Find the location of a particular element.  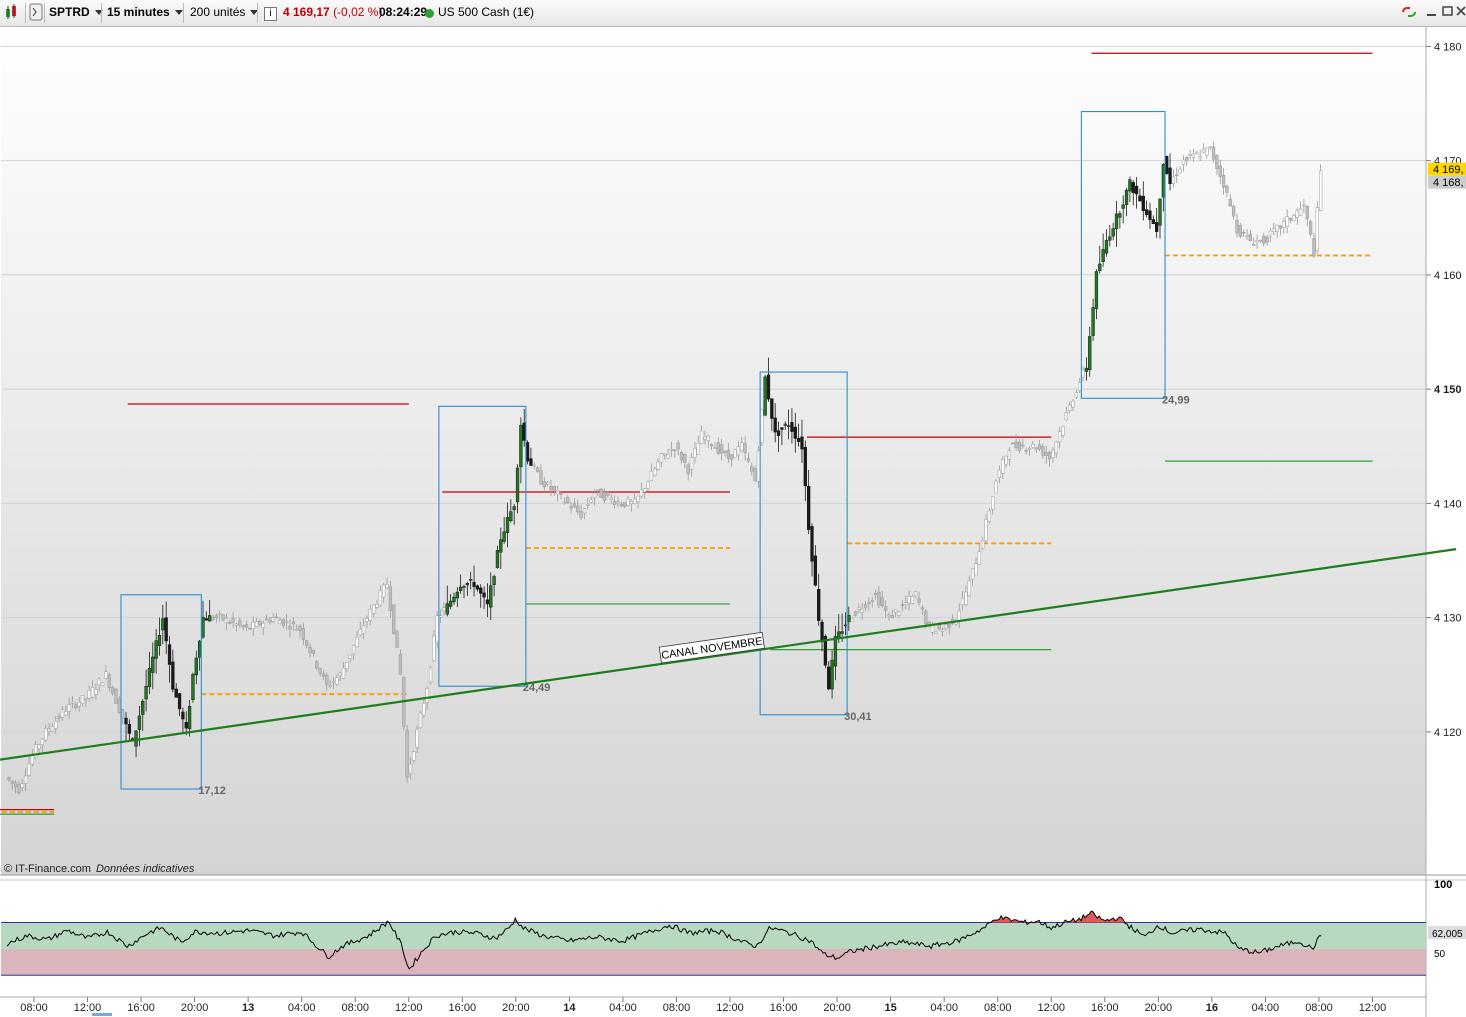

chart-type-icon is located at coordinates (13, 12).